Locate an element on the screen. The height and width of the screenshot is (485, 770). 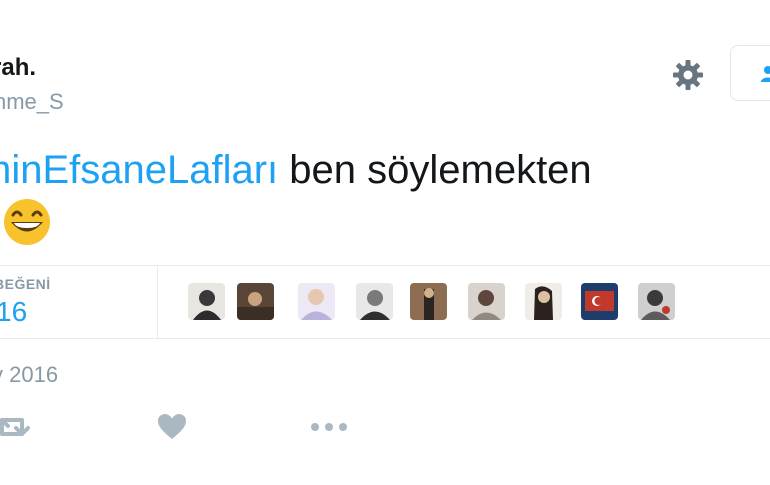
hashtag-link: minEfsaneLafları is located at coordinates (139, 170).